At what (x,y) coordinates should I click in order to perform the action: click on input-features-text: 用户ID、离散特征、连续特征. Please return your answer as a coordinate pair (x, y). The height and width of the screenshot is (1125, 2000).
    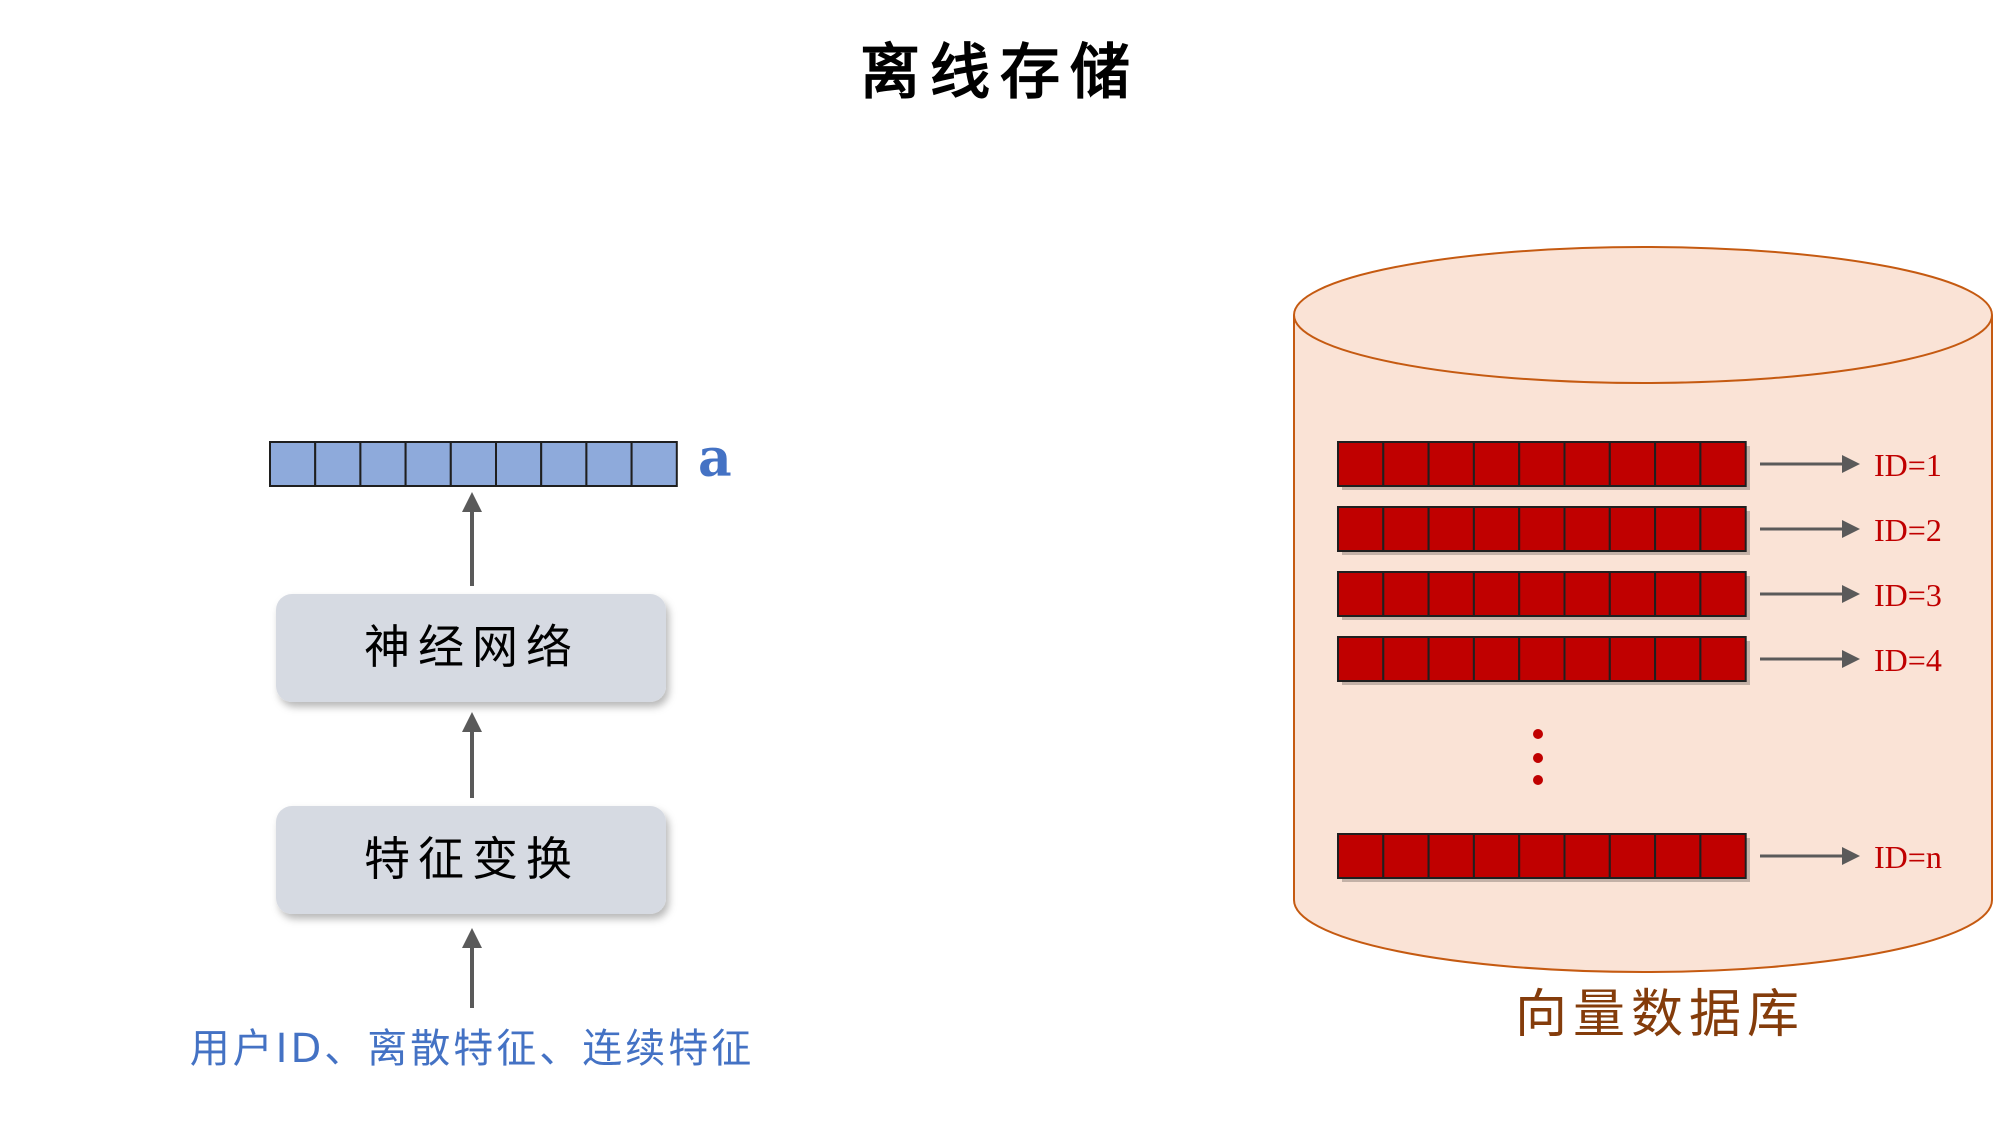
    Looking at the image, I should click on (472, 1049).